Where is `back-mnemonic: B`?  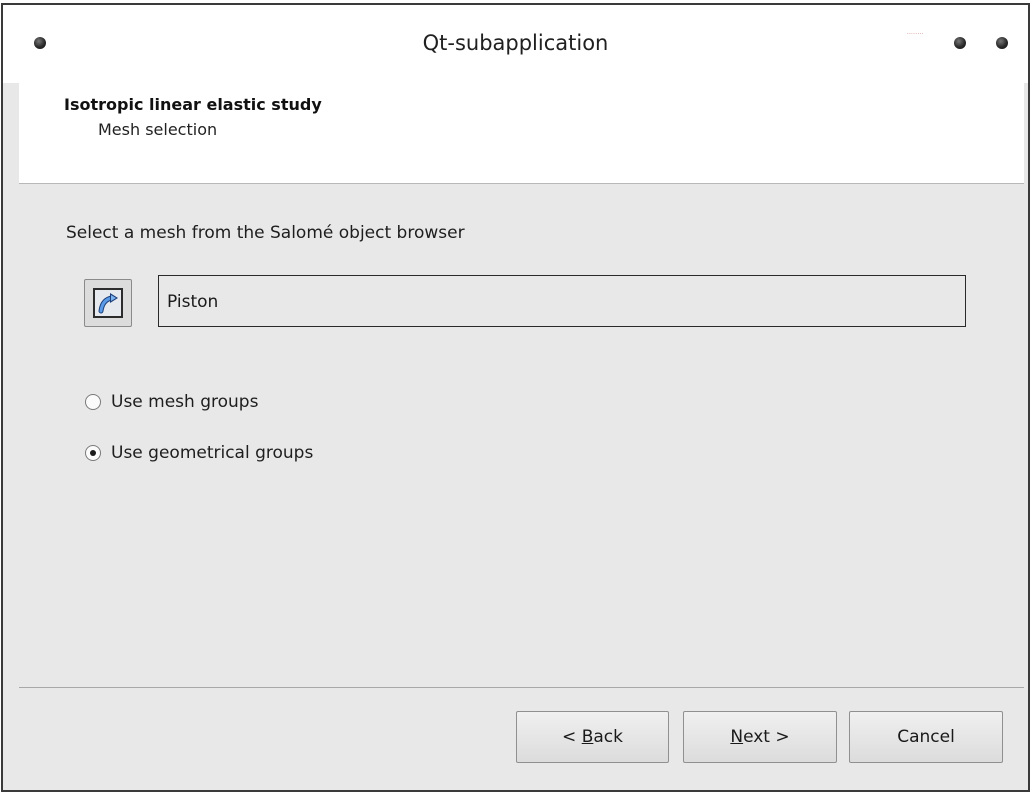
back-mnemonic: B is located at coordinates (587, 737).